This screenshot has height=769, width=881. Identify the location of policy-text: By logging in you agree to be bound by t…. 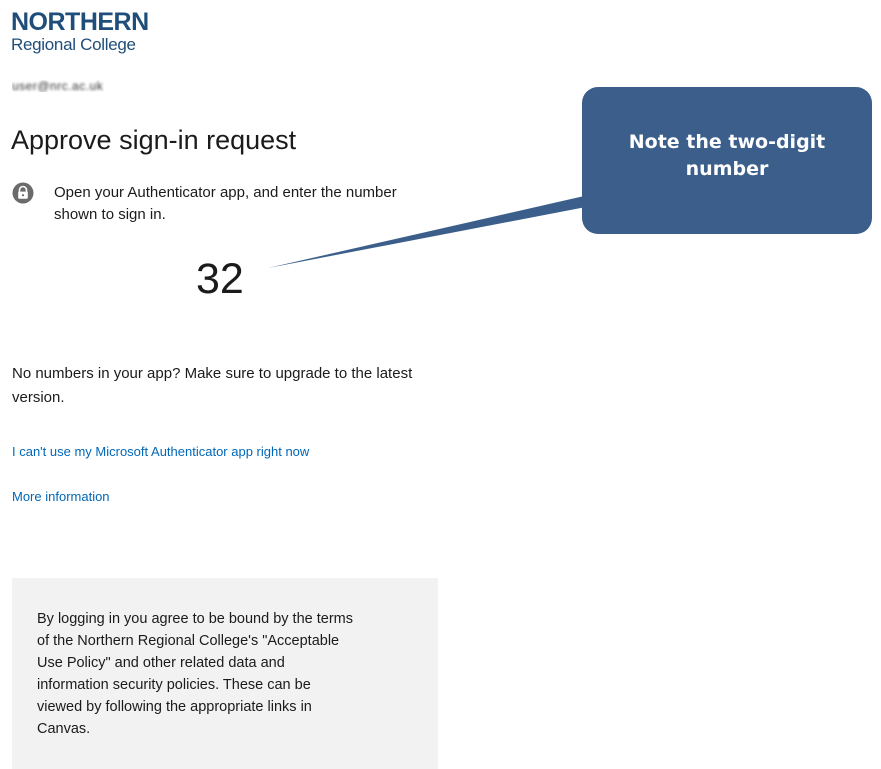
(195, 674).